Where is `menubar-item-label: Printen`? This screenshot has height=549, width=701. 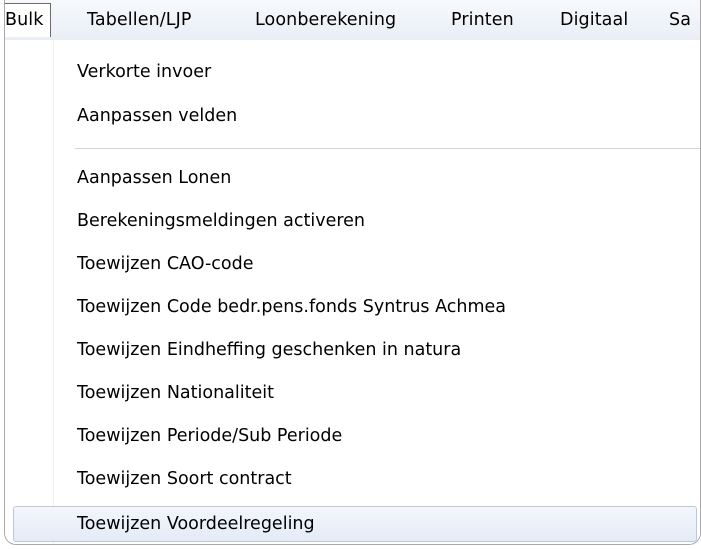
menubar-item-label: Printen is located at coordinates (482, 20).